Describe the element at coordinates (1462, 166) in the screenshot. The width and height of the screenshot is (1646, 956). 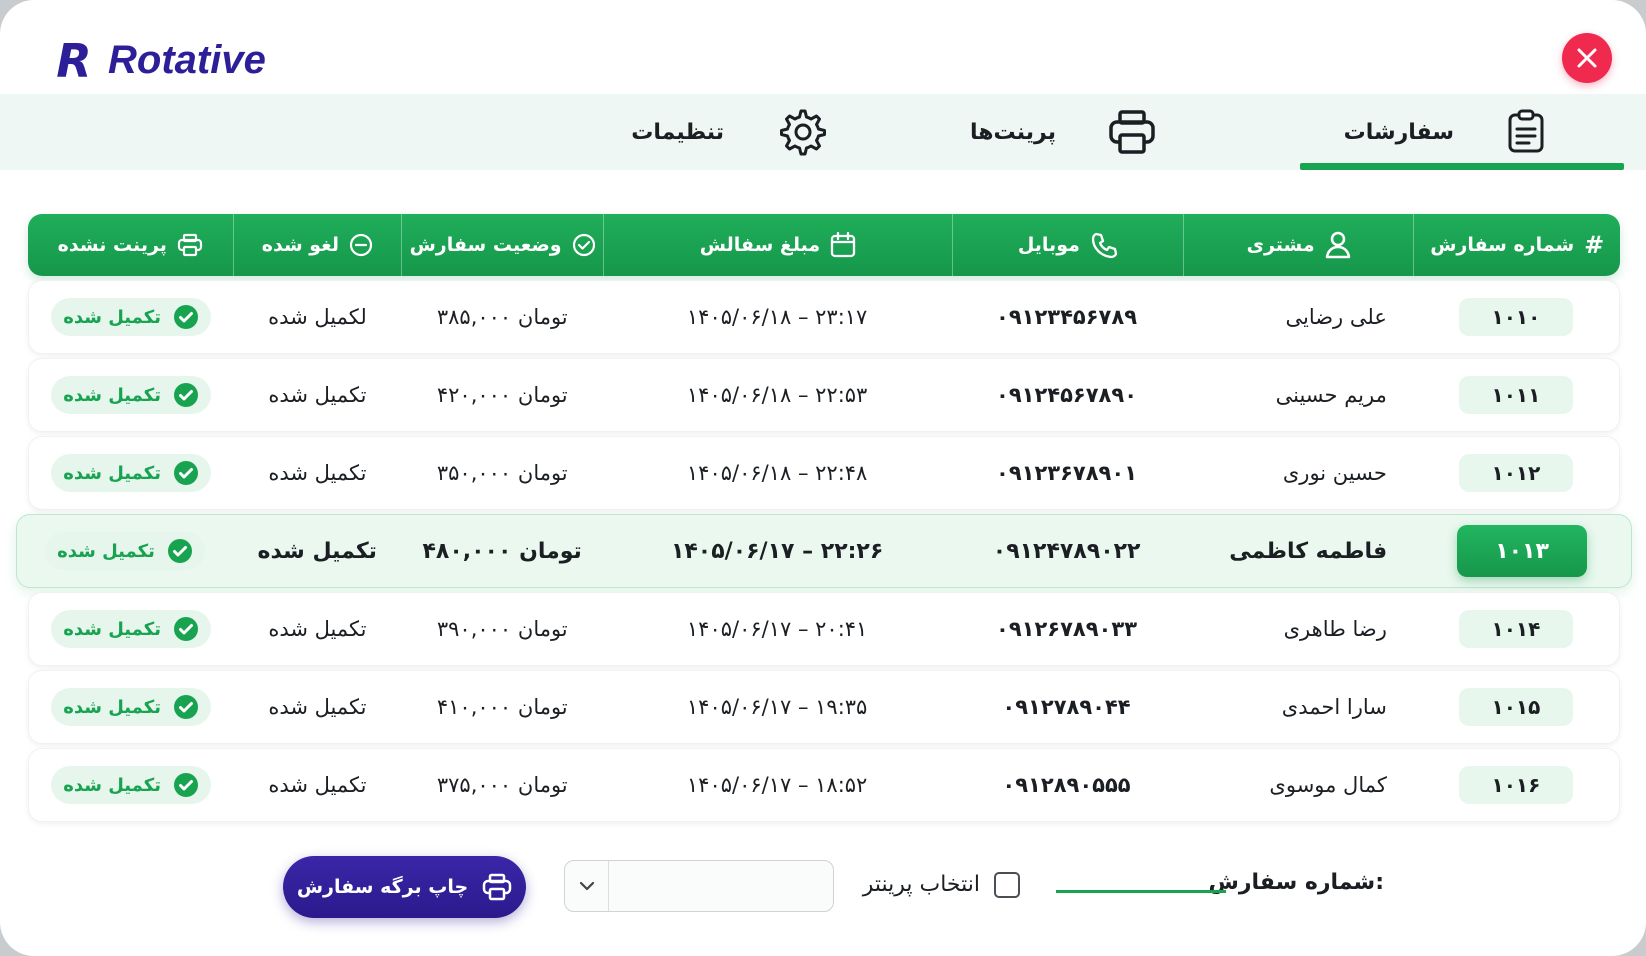
I see `active-tab-indicator` at that location.